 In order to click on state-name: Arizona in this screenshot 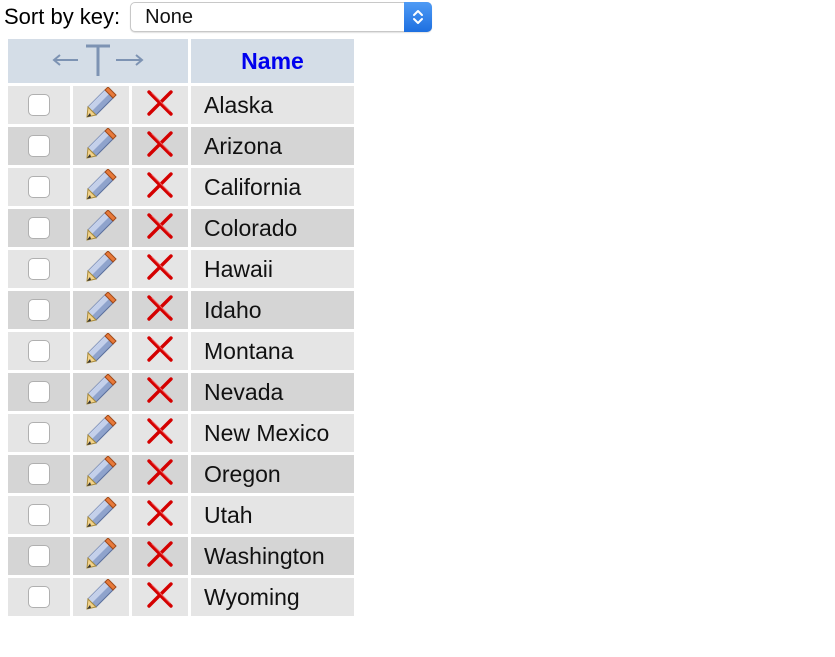, I will do `click(272, 146)`.